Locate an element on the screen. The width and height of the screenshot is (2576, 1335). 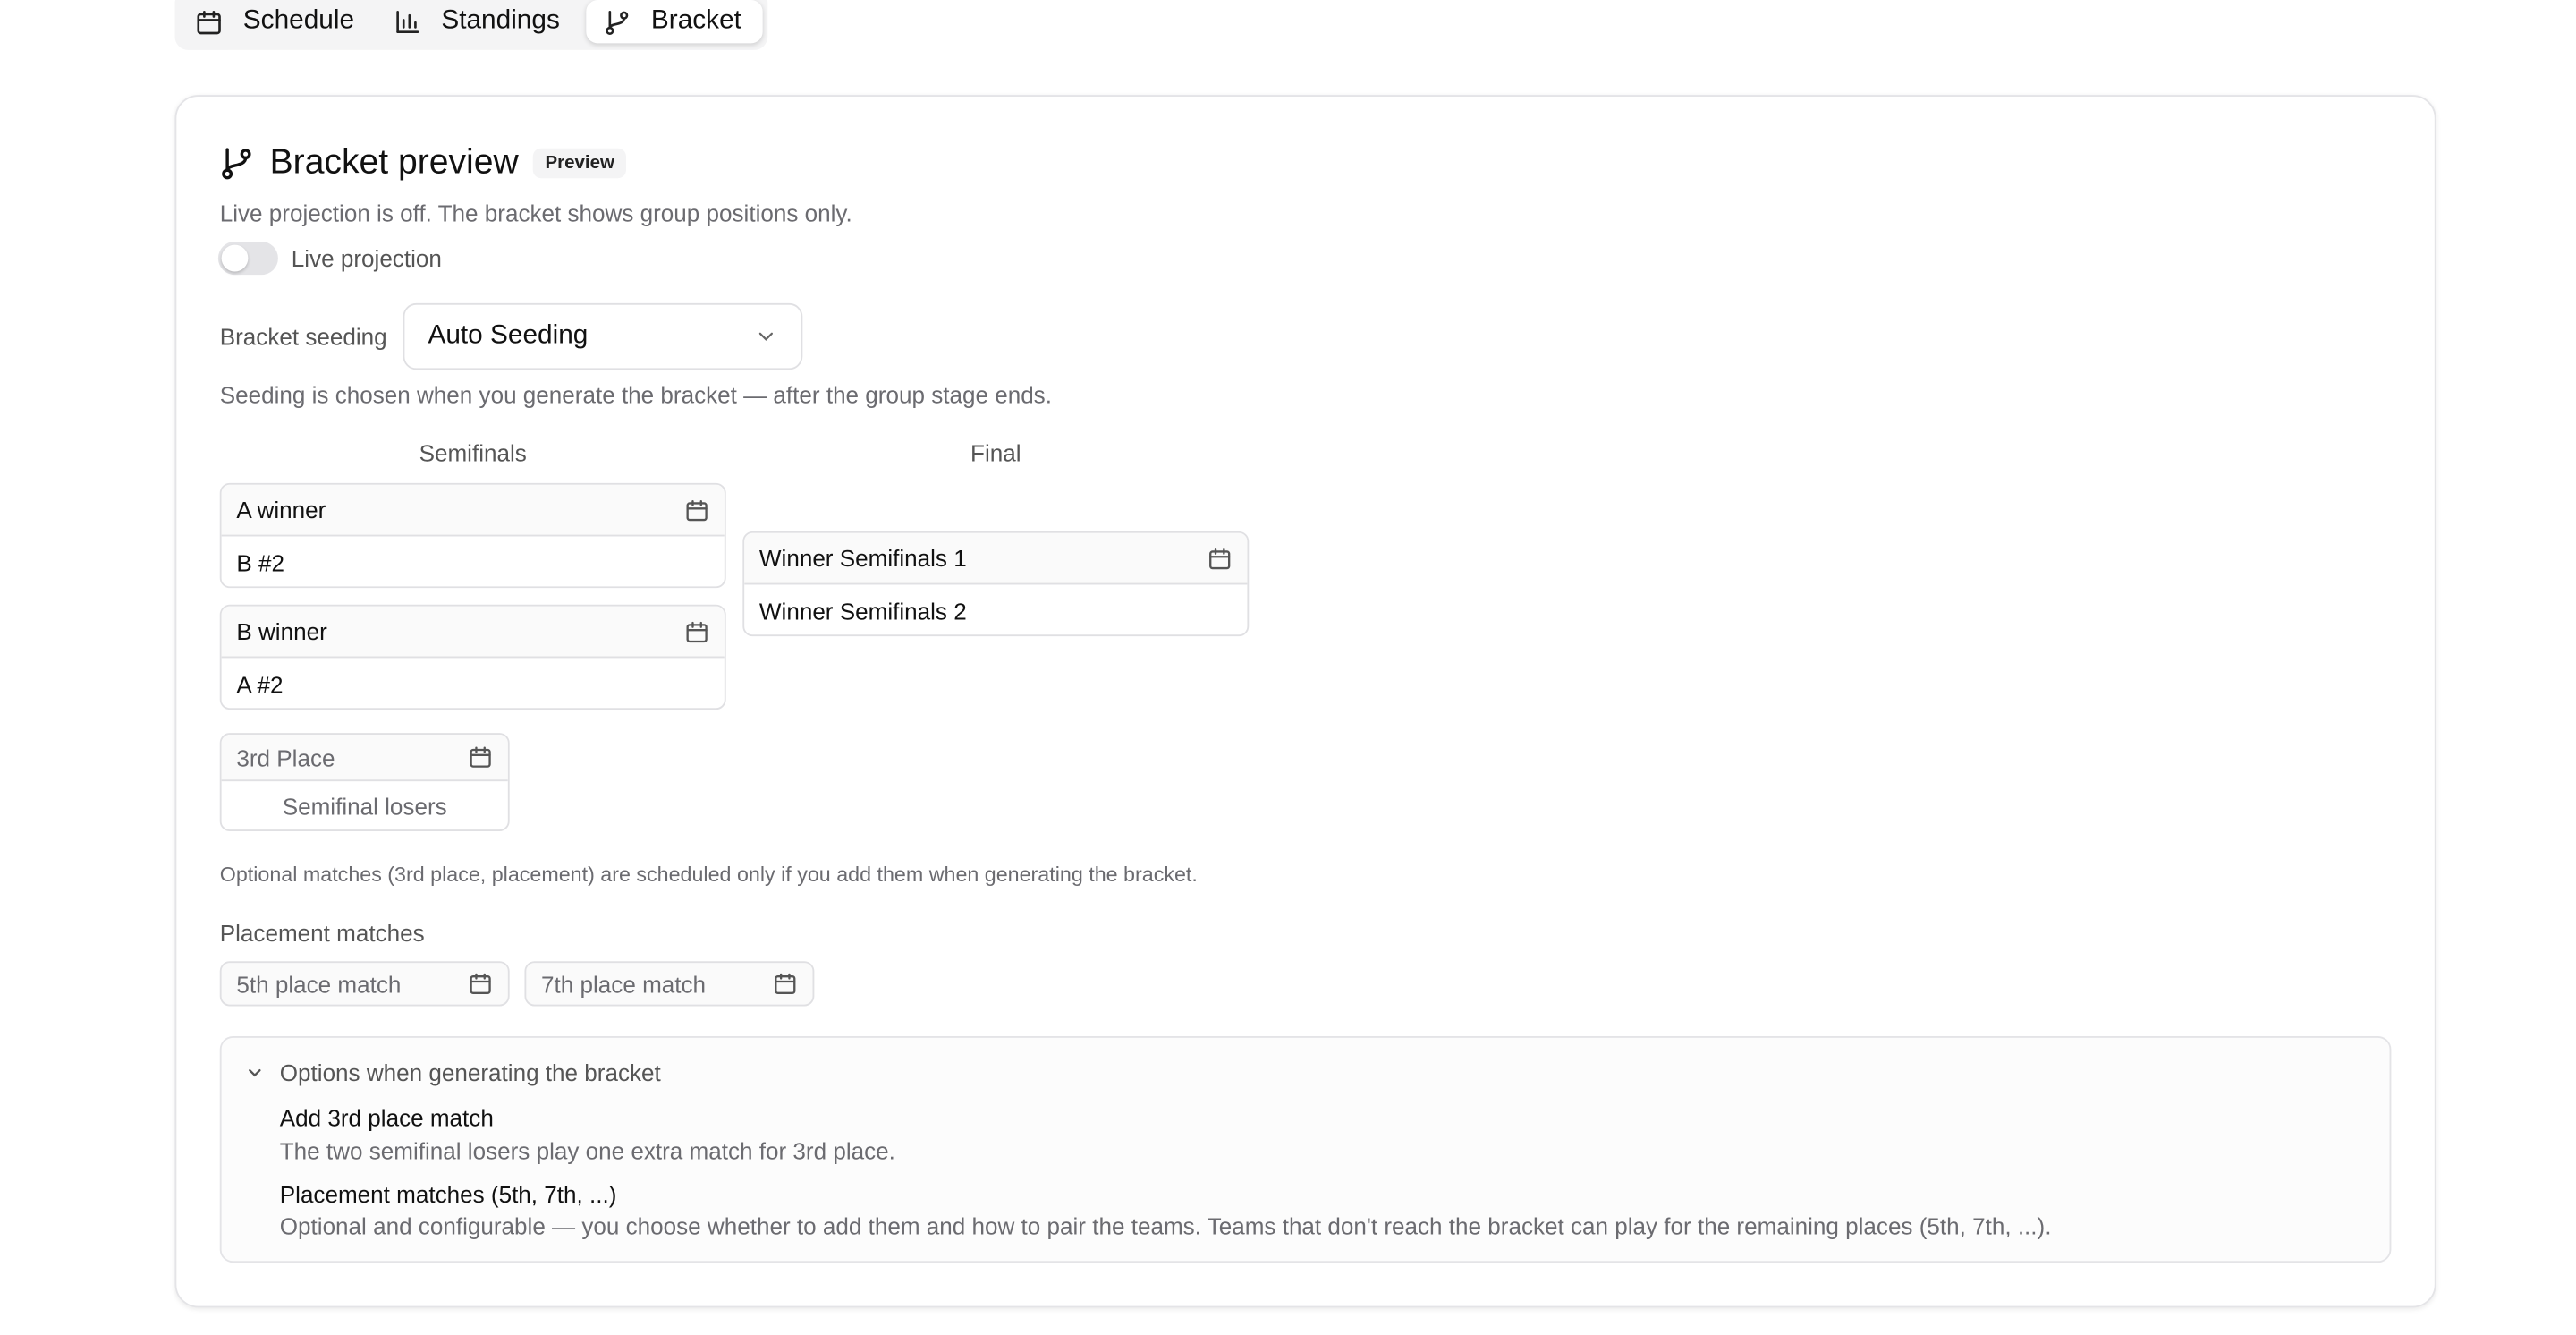
card-header: Bracket preview Preview is located at coordinates (422, 163).